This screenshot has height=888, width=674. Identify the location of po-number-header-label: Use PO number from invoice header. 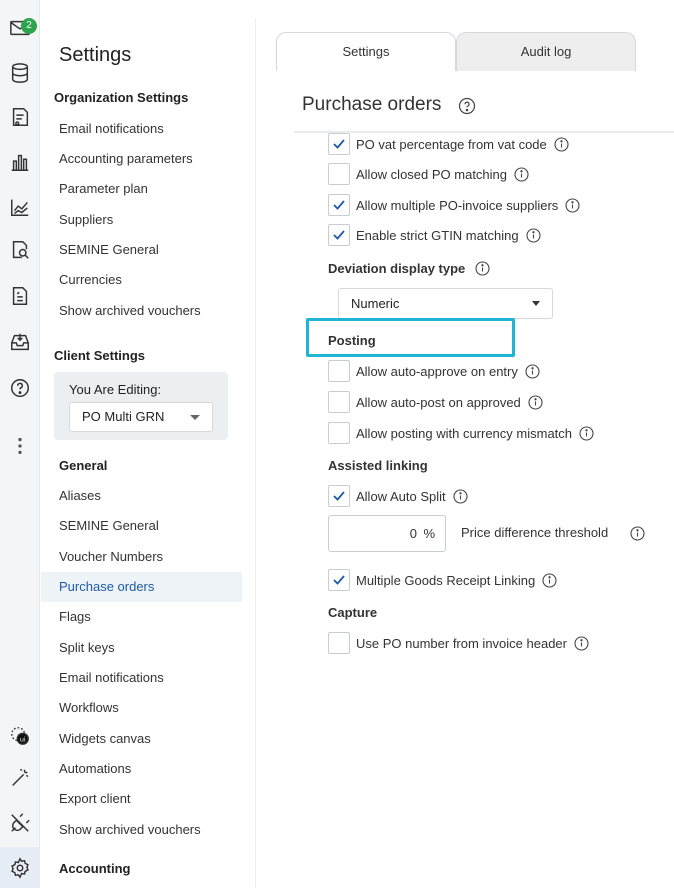
(461, 643).